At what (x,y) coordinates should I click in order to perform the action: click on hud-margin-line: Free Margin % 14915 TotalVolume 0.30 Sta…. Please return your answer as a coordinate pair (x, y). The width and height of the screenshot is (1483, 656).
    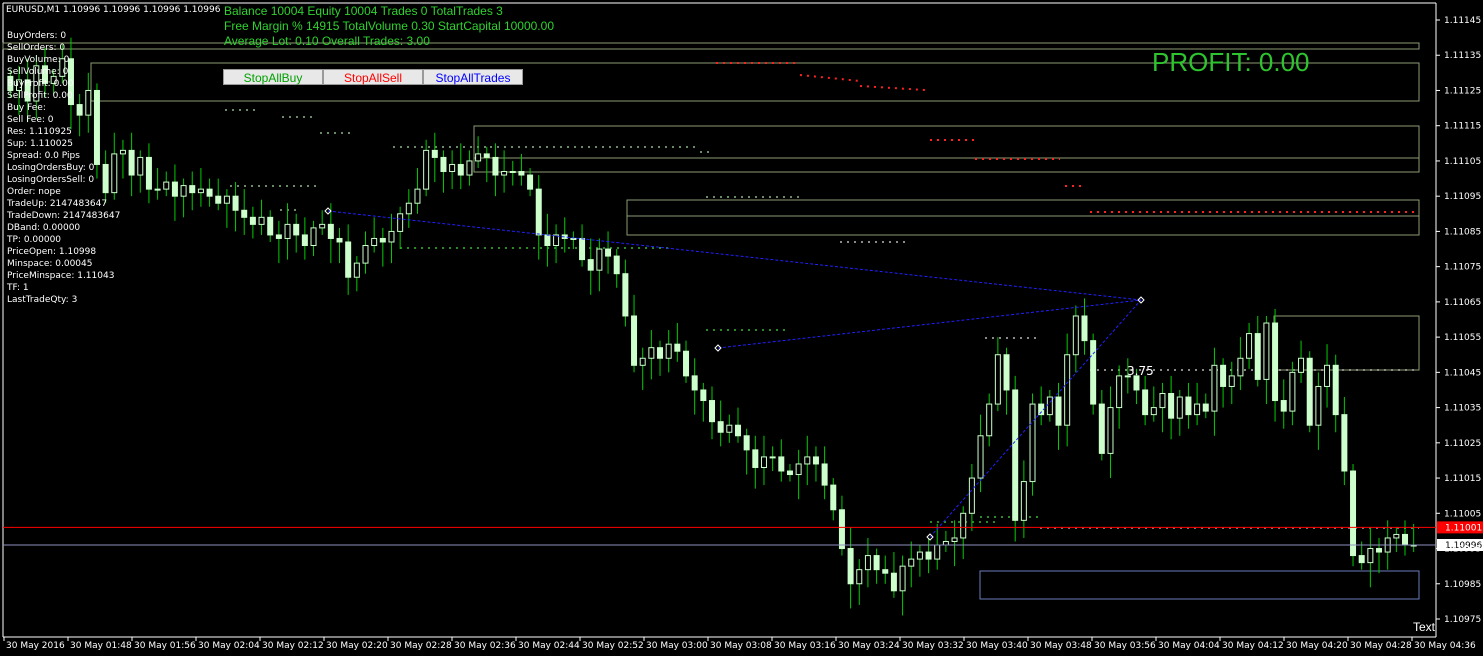
    Looking at the image, I should click on (389, 26).